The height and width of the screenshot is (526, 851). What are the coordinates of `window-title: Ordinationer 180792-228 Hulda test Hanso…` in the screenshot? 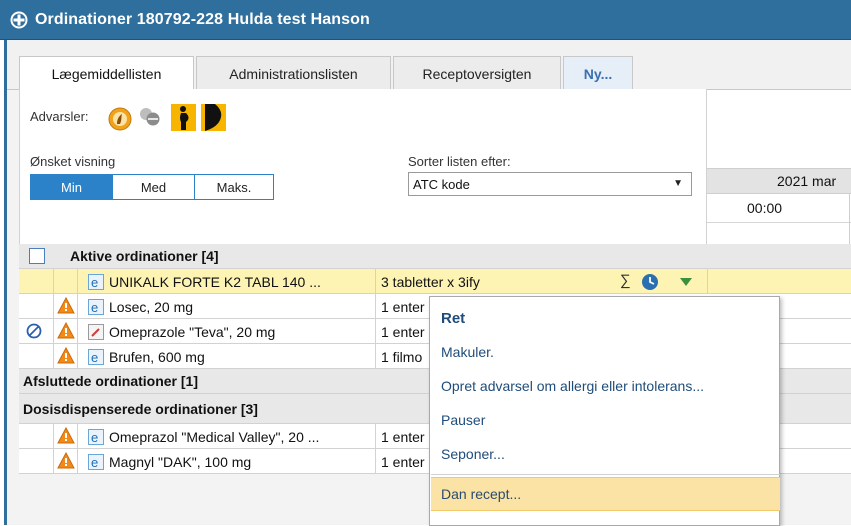 It's located at (202, 19).